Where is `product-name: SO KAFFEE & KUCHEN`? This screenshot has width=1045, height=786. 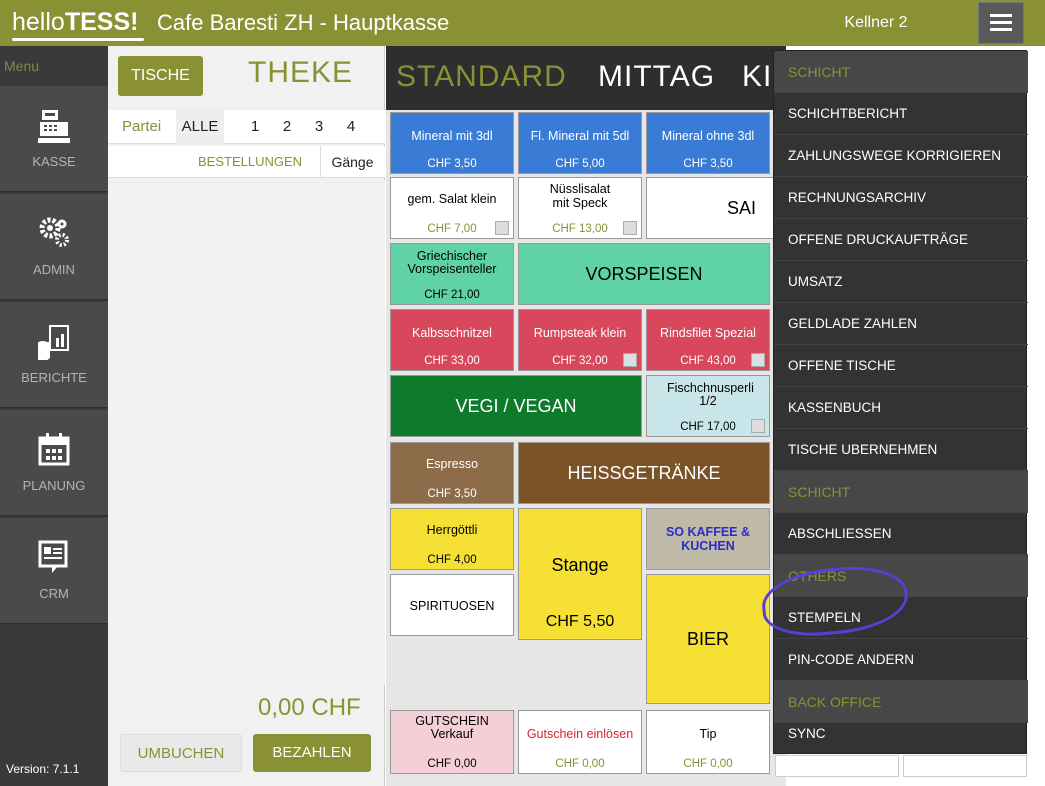 product-name: SO KAFFEE & KUCHEN is located at coordinates (708, 539).